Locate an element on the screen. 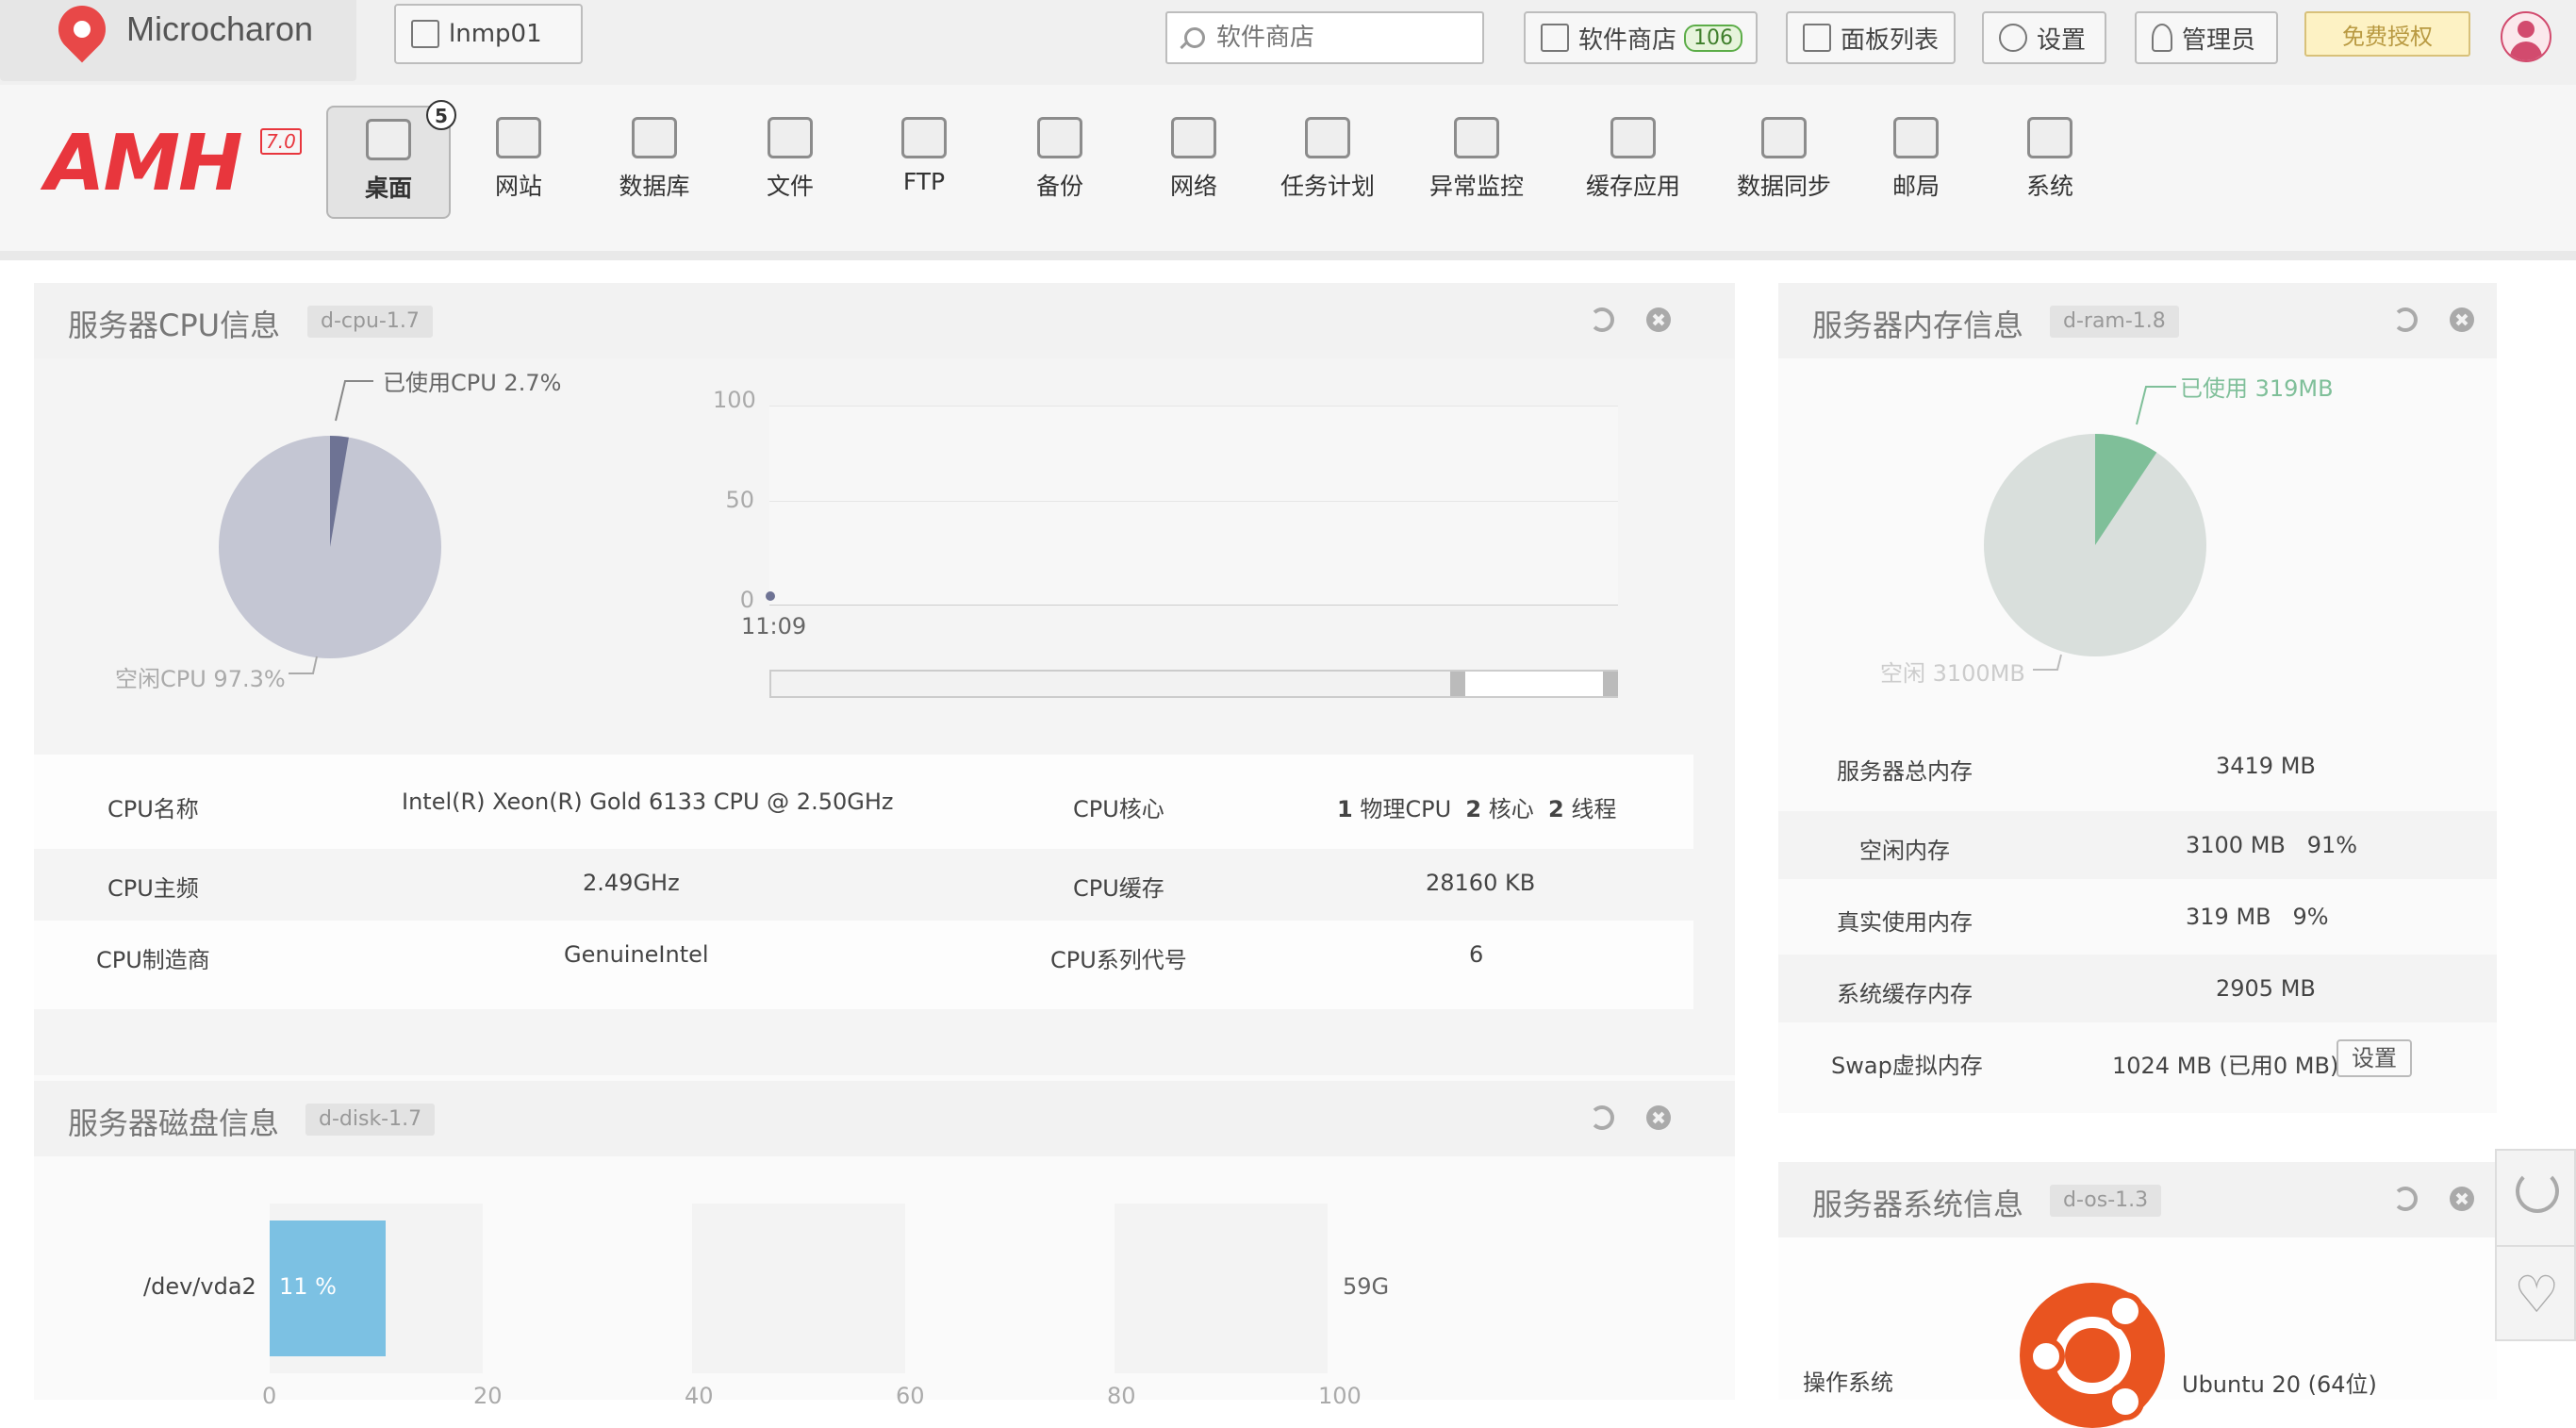  ram-panel-title: 服务器内存信息 is located at coordinates (1918, 325).